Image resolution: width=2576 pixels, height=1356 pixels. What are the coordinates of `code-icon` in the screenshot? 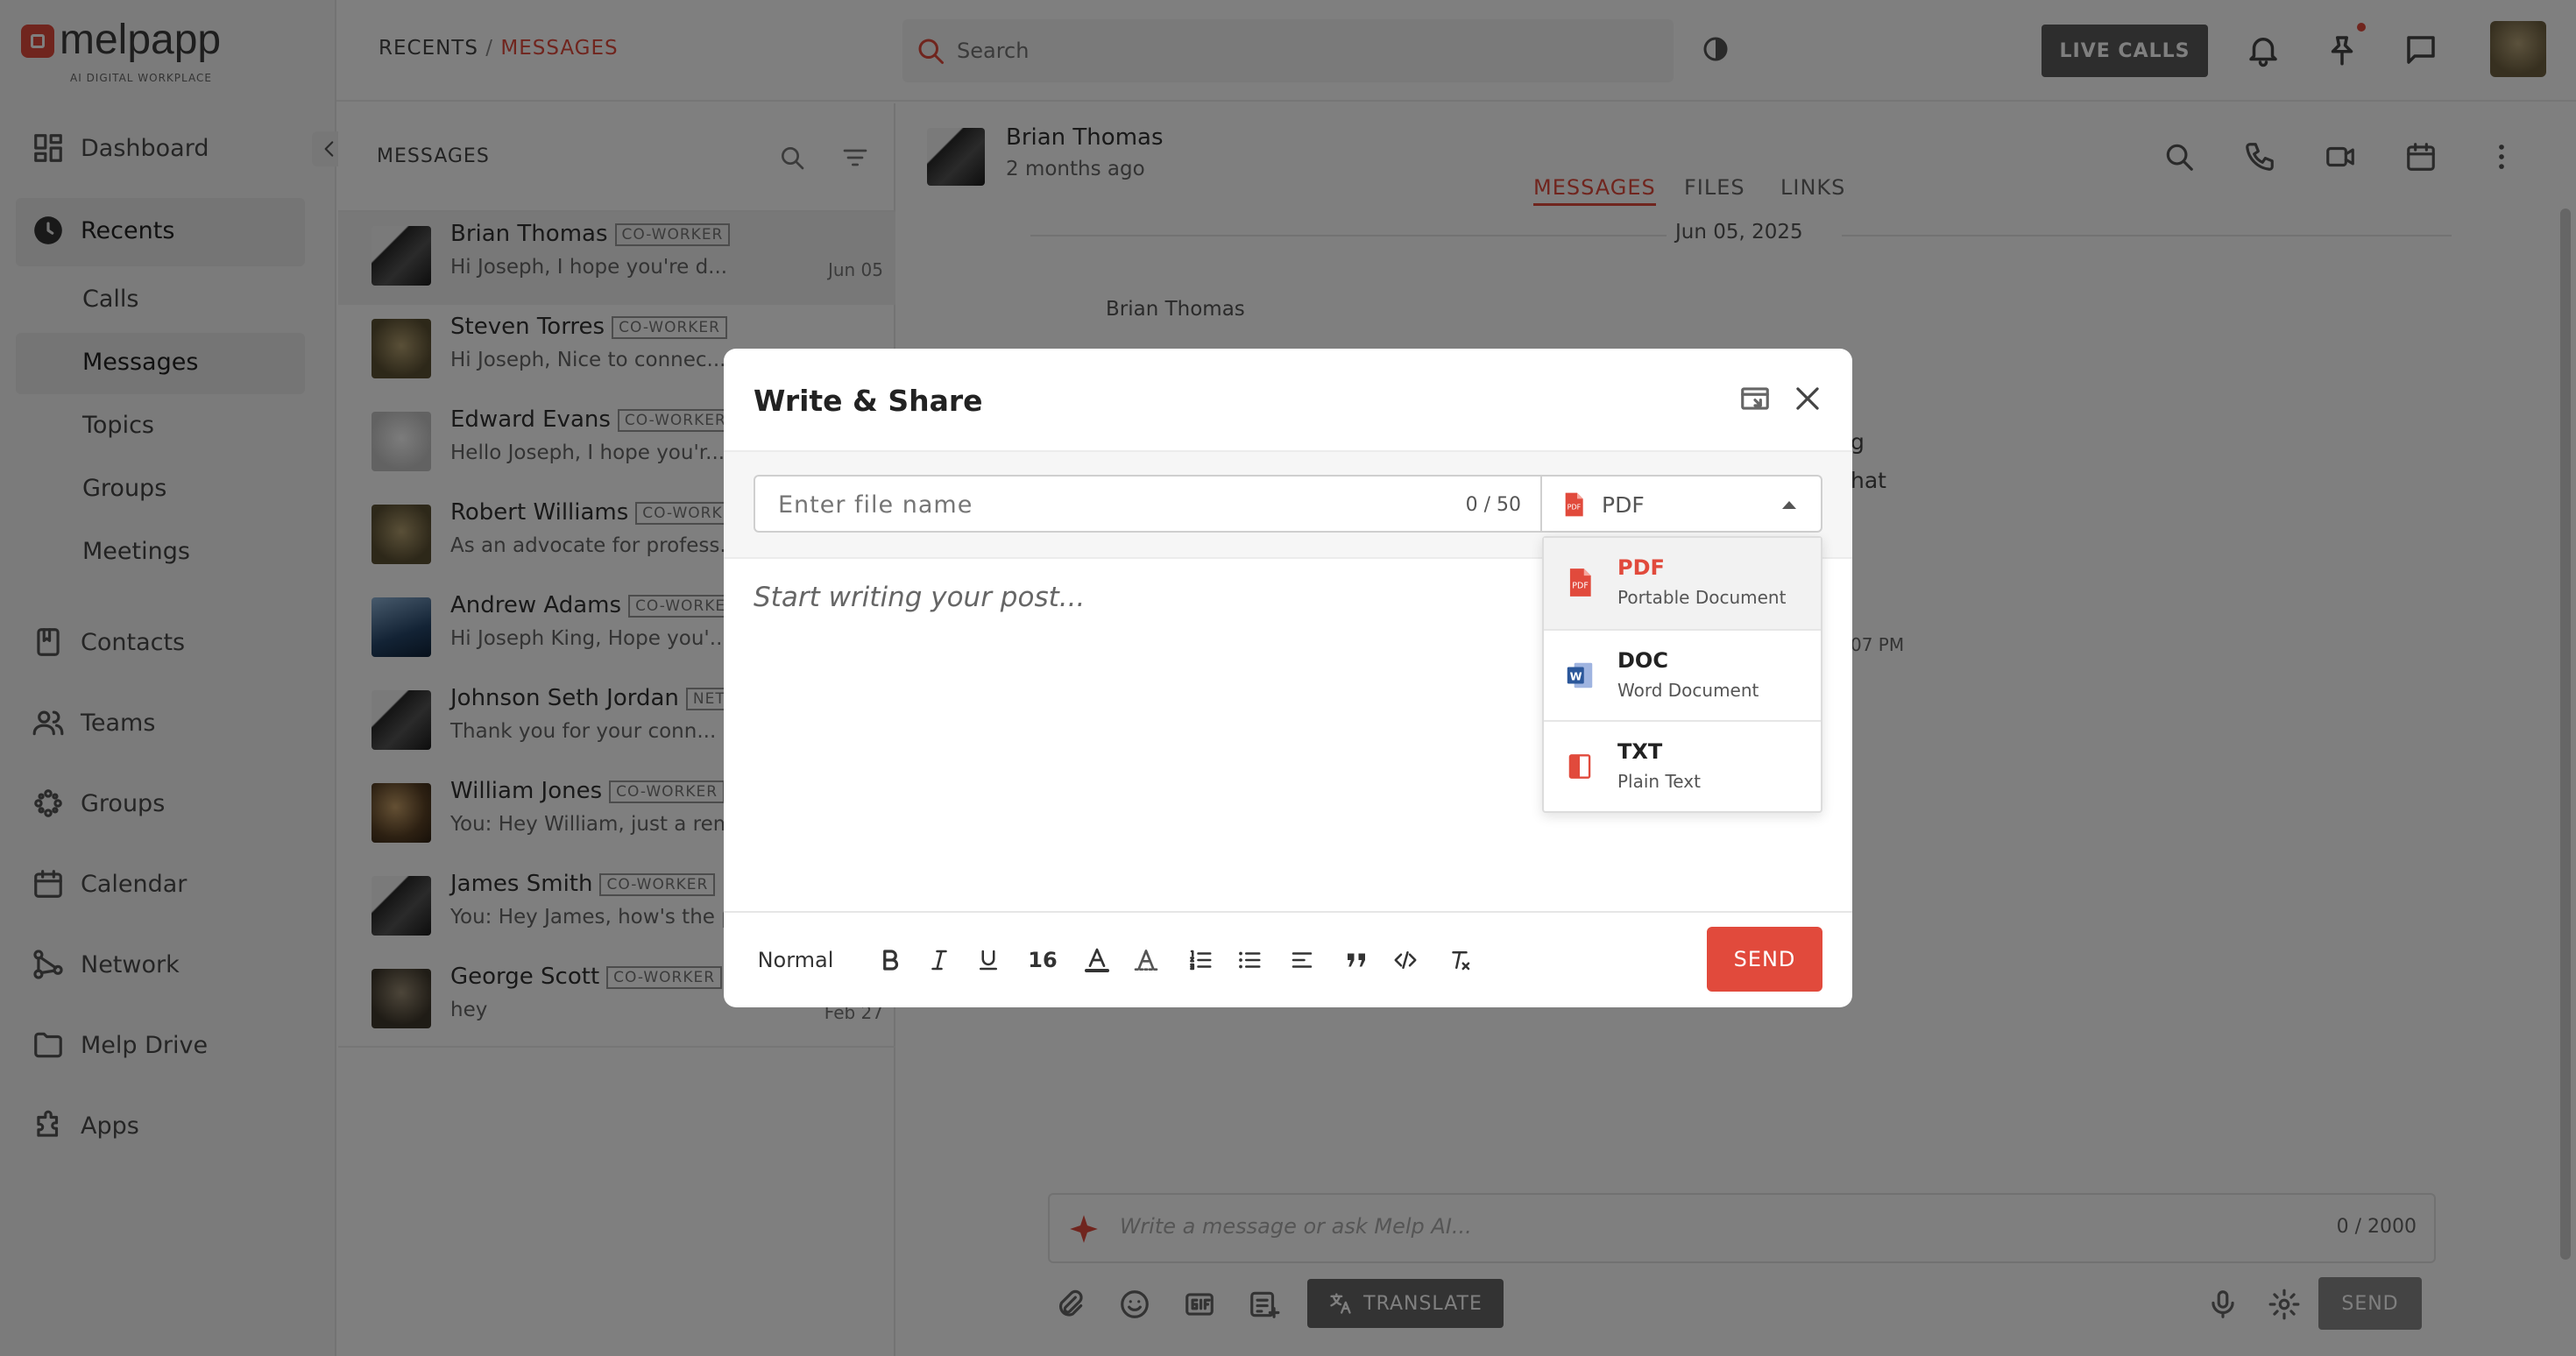 It's located at (1405, 960).